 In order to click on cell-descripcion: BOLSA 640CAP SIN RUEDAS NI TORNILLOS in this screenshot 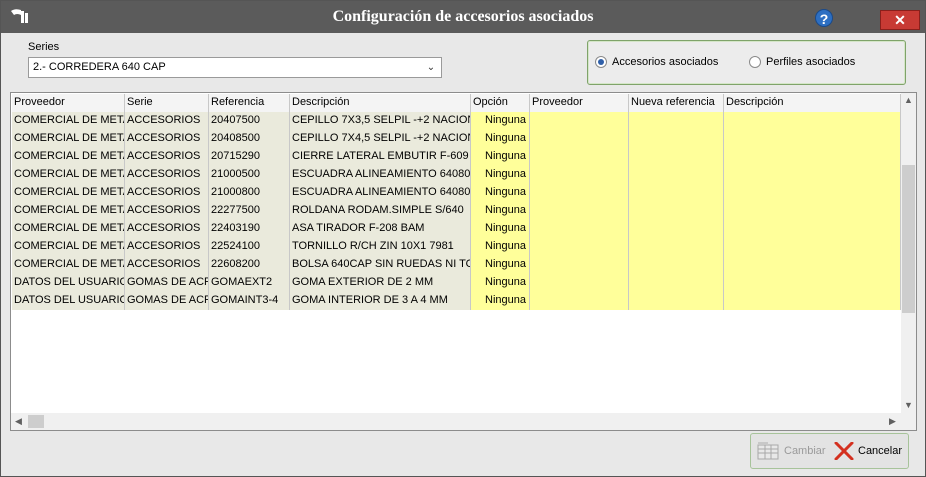, I will do `click(380, 265)`.